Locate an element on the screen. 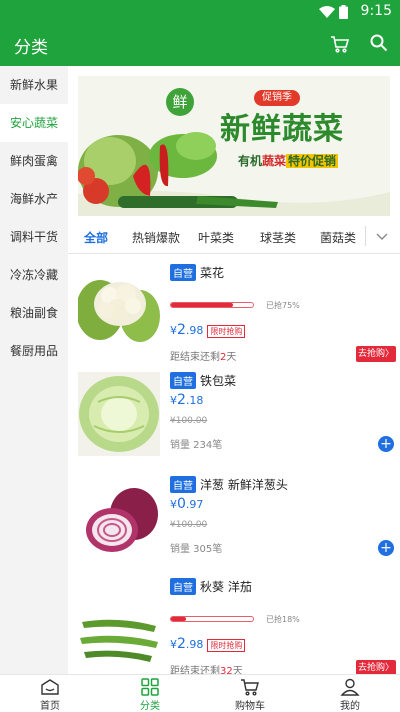 This screenshot has height=712, width=400. app-bar: 分类 is located at coordinates (200, 45).